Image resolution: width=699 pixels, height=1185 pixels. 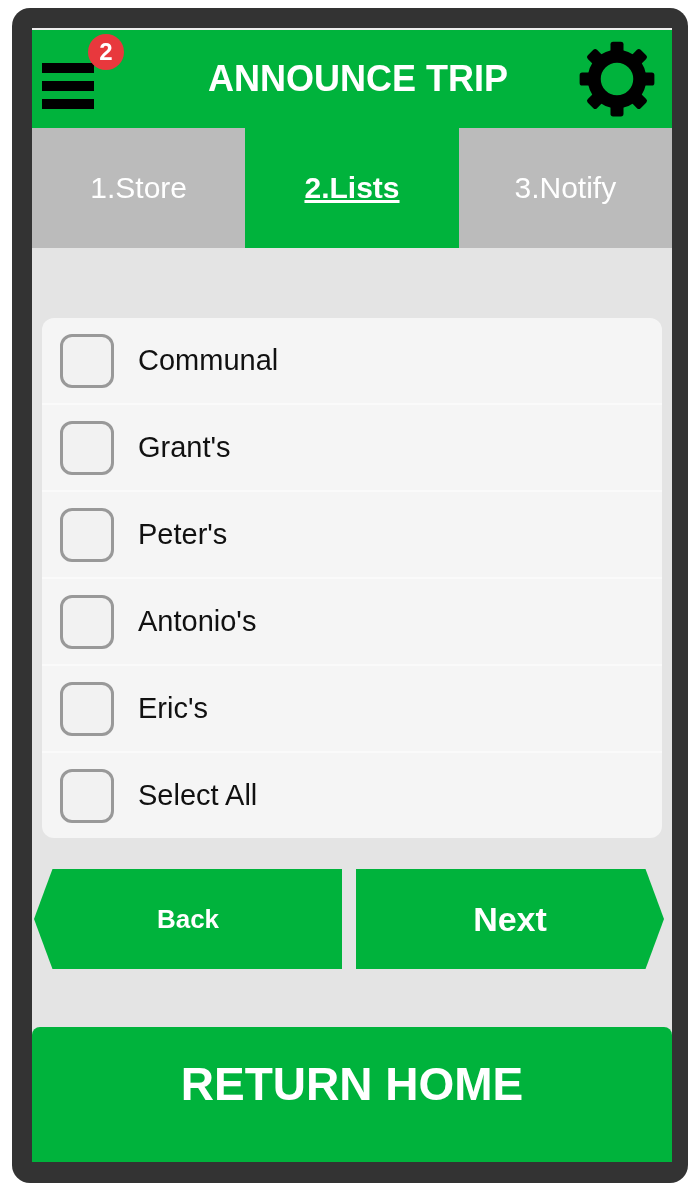 What do you see at coordinates (565, 188) in the screenshot?
I see `step-tab: 3.Notify` at bounding box center [565, 188].